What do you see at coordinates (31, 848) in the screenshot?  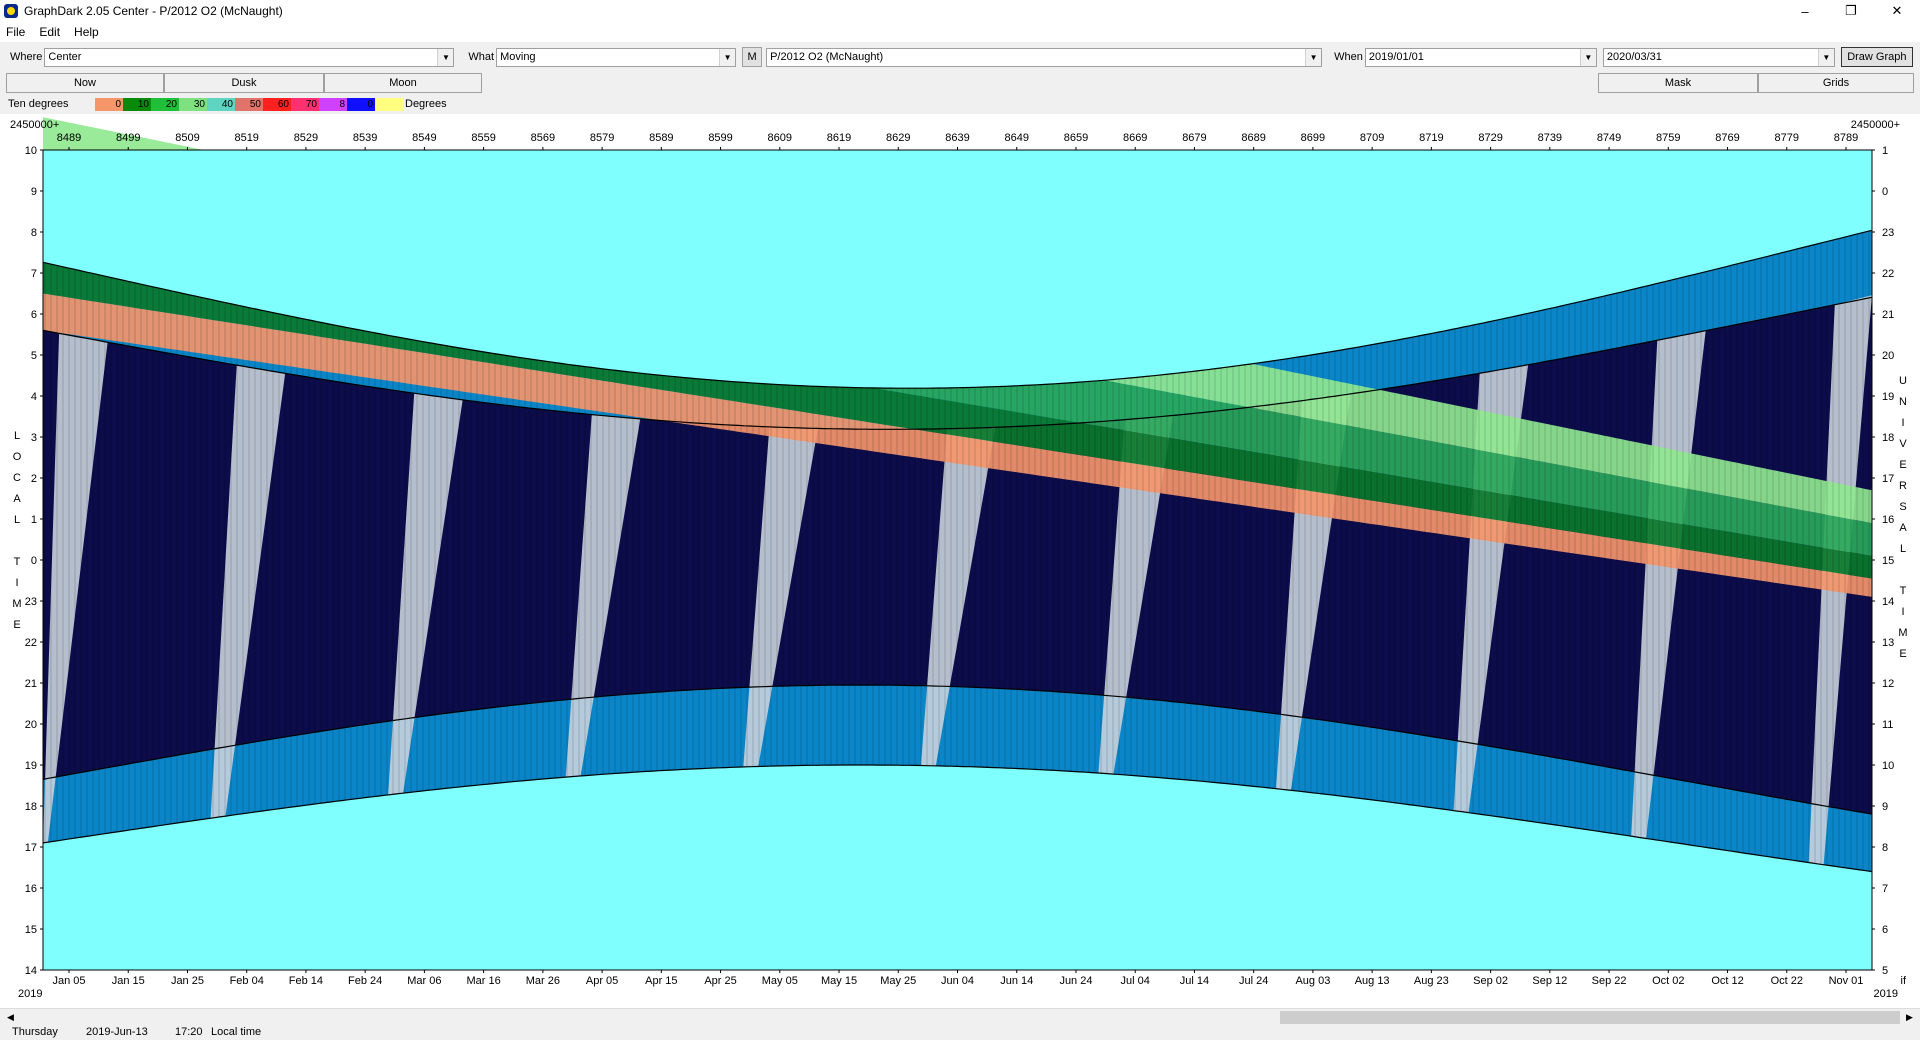 I see `local-time-tick-label: 17` at bounding box center [31, 848].